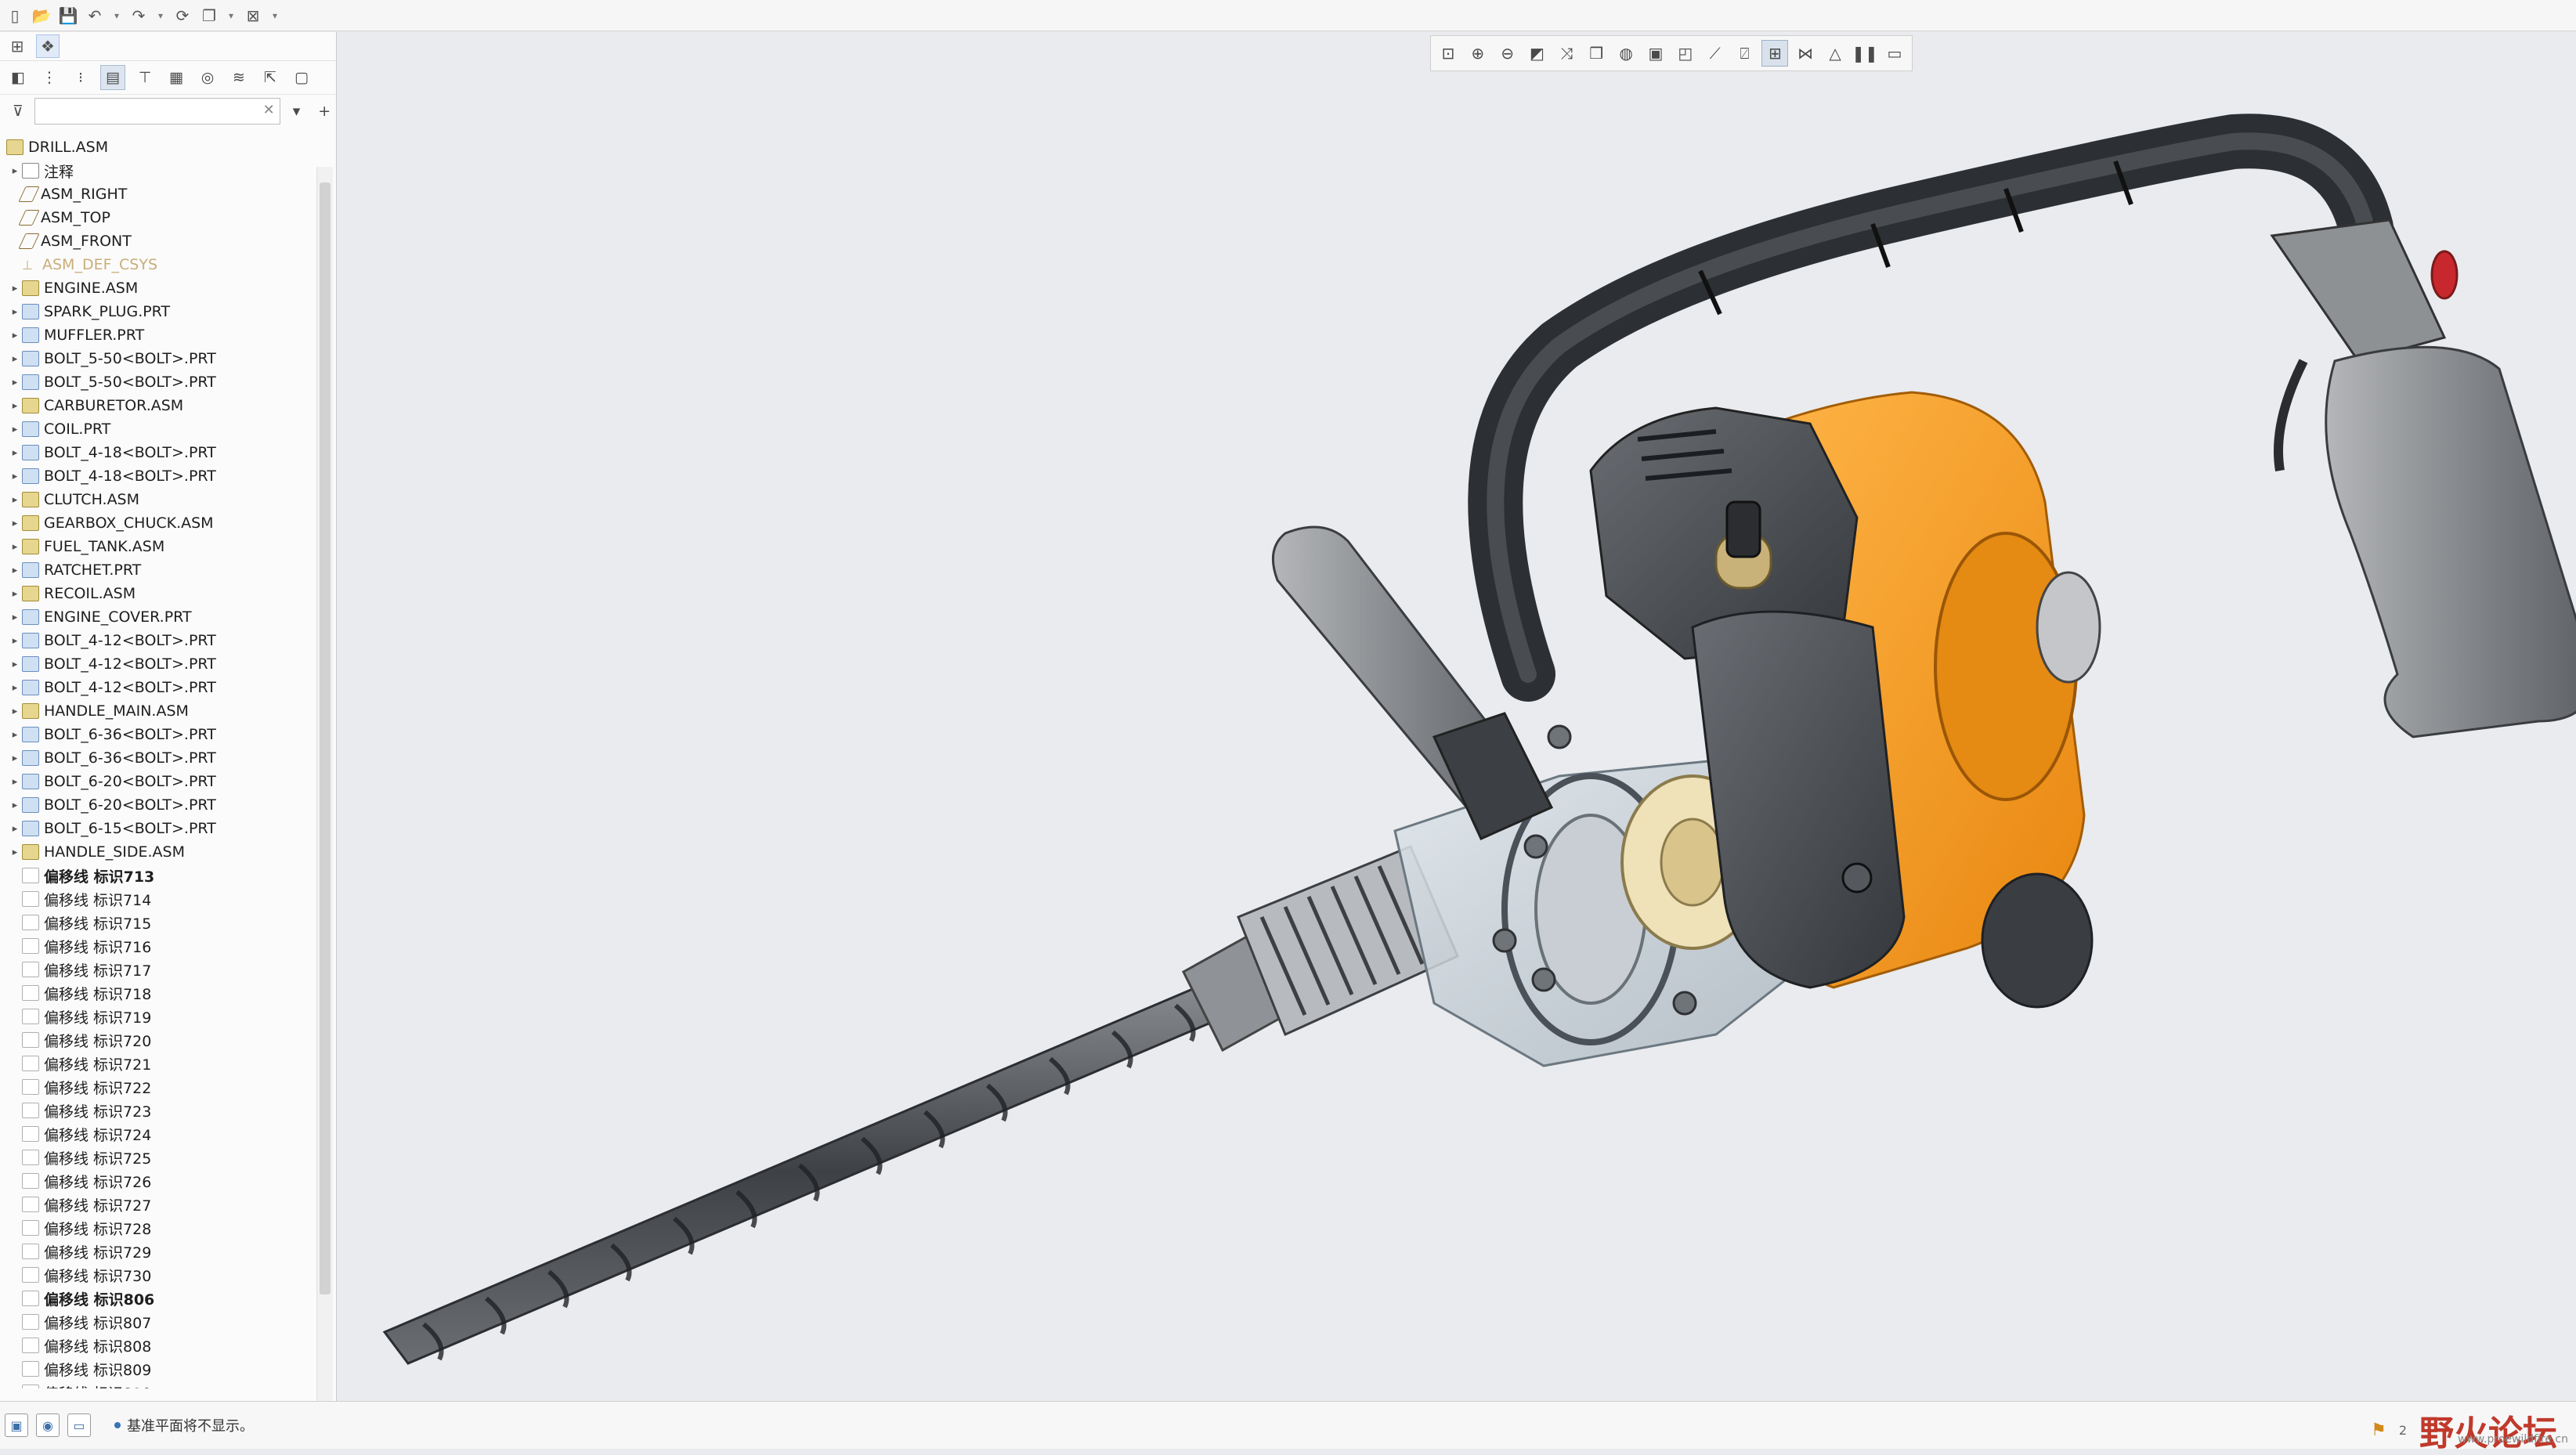 The width and height of the screenshot is (2576, 1455). What do you see at coordinates (156, 1384) in the screenshot?
I see `tree-feature-row: 偏移线 标识810` at bounding box center [156, 1384].